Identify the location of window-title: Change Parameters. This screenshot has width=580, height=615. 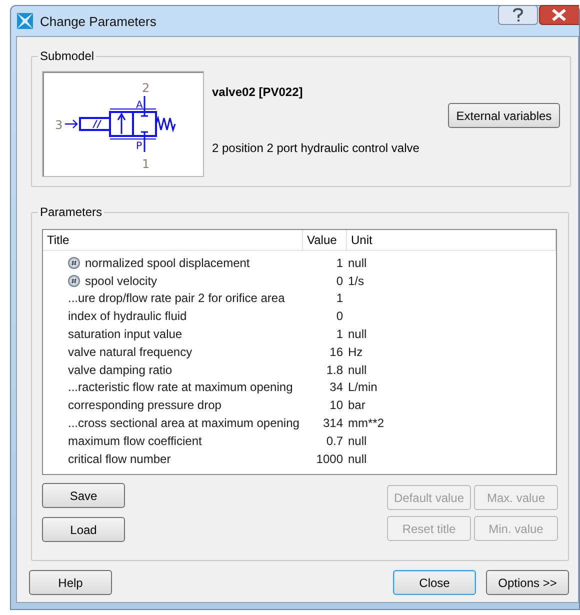
(98, 21).